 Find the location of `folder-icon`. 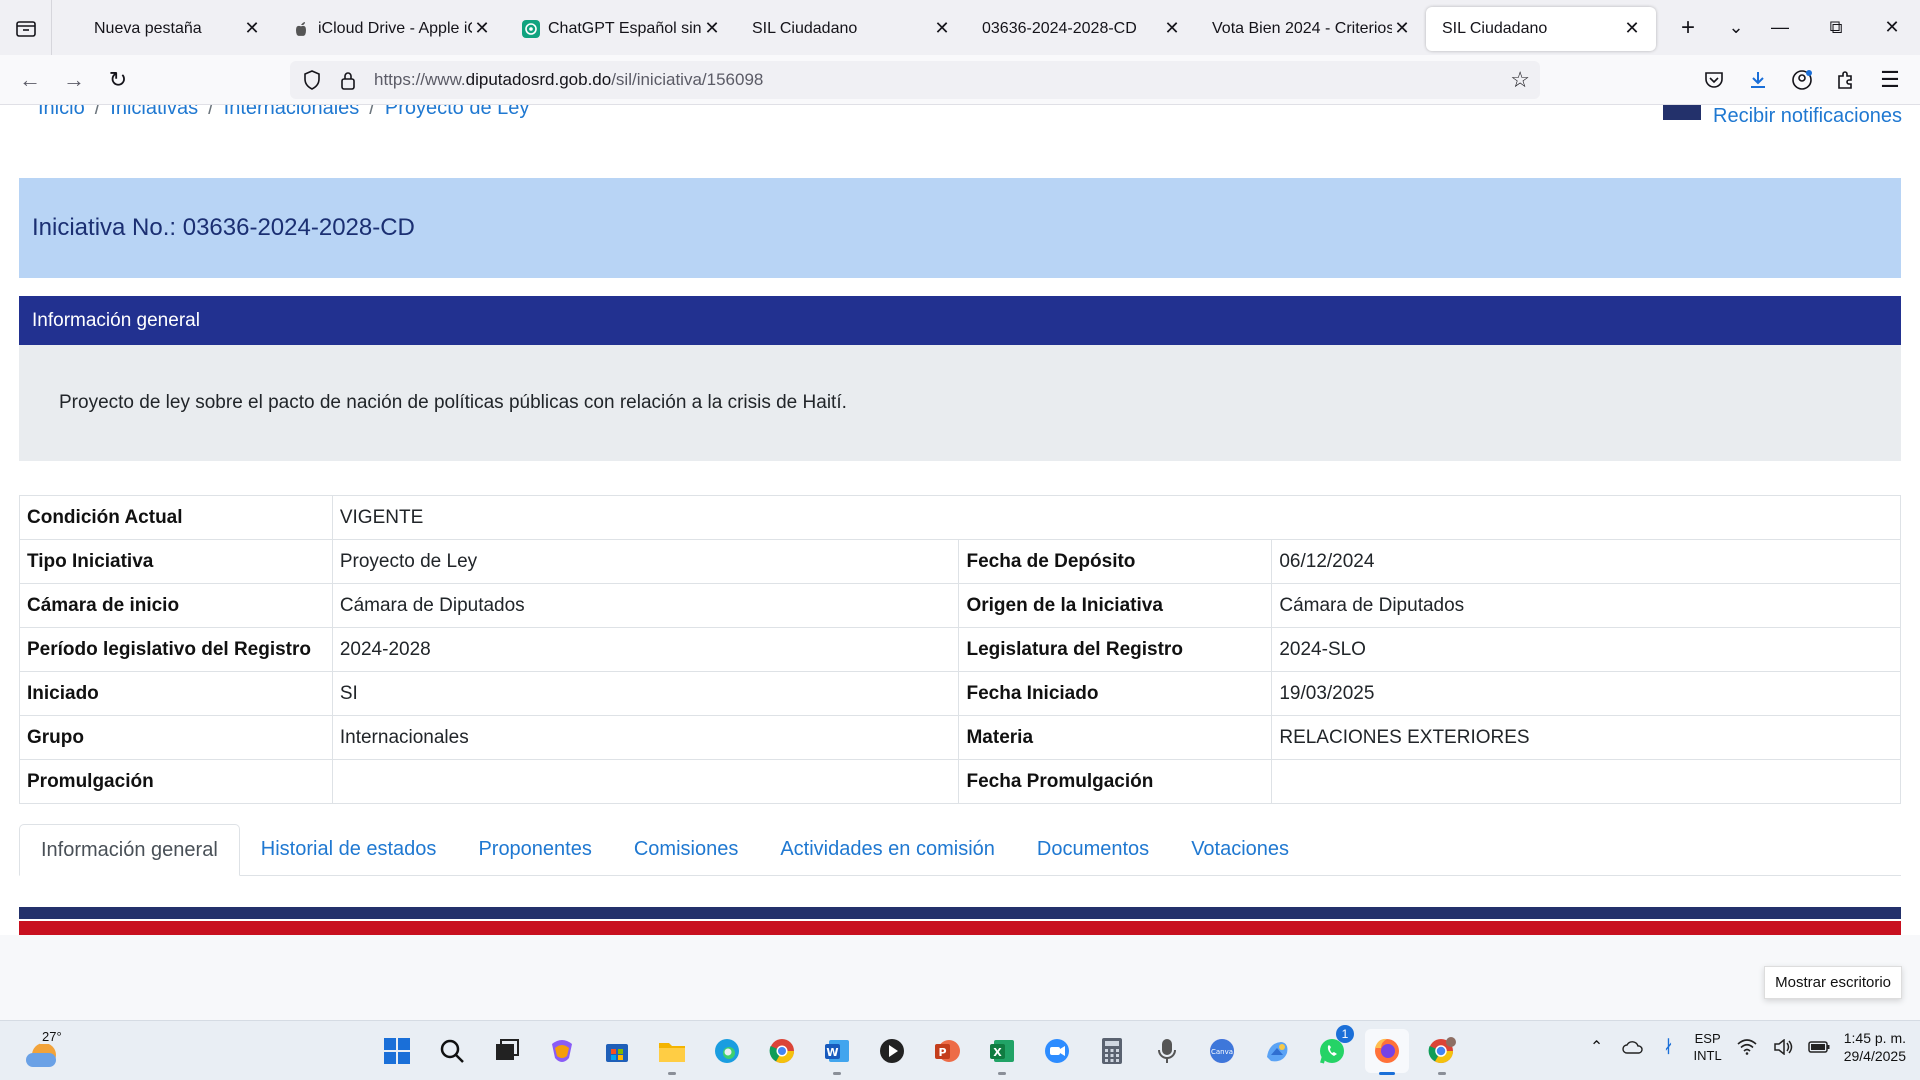

folder-icon is located at coordinates (672, 1052).